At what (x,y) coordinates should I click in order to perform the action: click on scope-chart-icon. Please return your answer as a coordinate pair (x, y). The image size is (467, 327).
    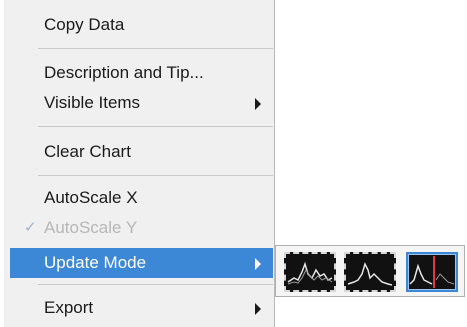
    Looking at the image, I should click on (370, 273).